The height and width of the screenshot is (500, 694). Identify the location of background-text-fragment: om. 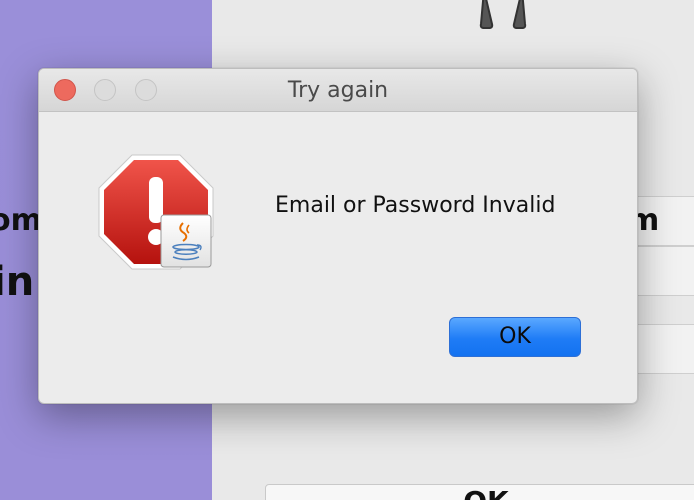
(21, 220).